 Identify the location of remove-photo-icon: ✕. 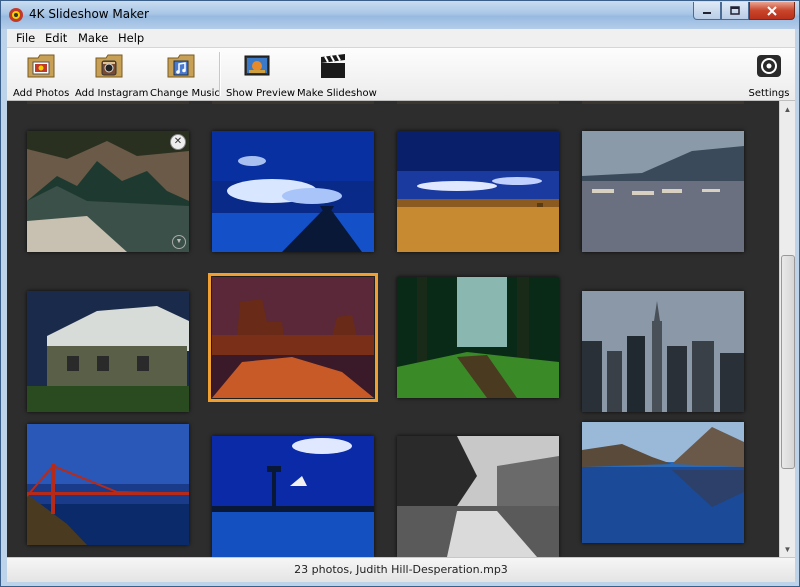
(178, 142).